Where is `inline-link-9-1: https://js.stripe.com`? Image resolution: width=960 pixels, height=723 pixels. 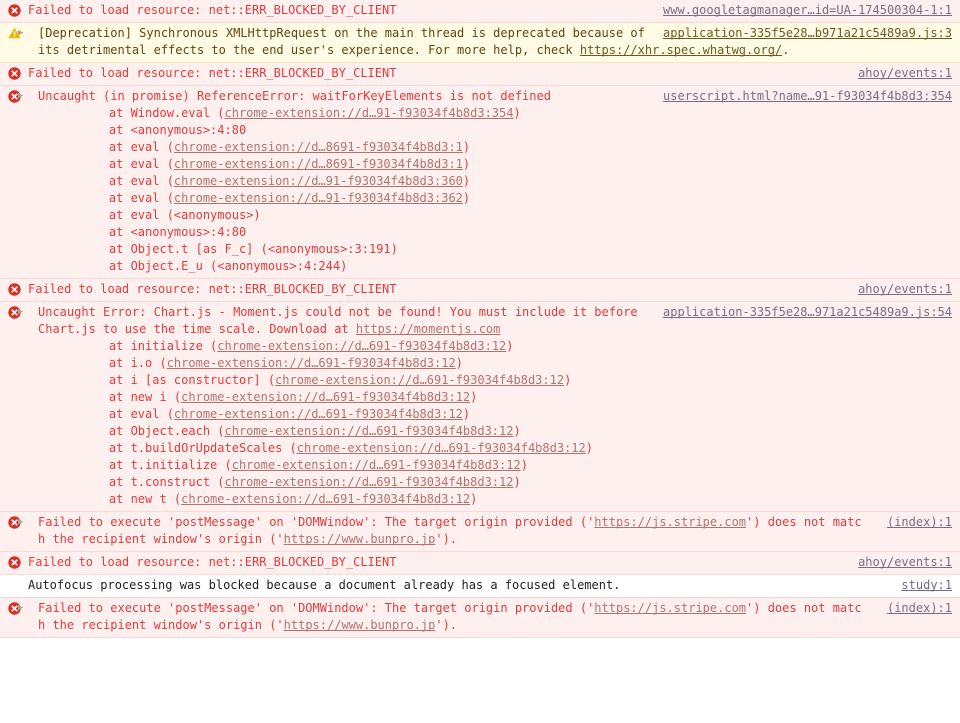 inline-link-9-1: https://js.stripe.com is located at coordinates (670, 608).